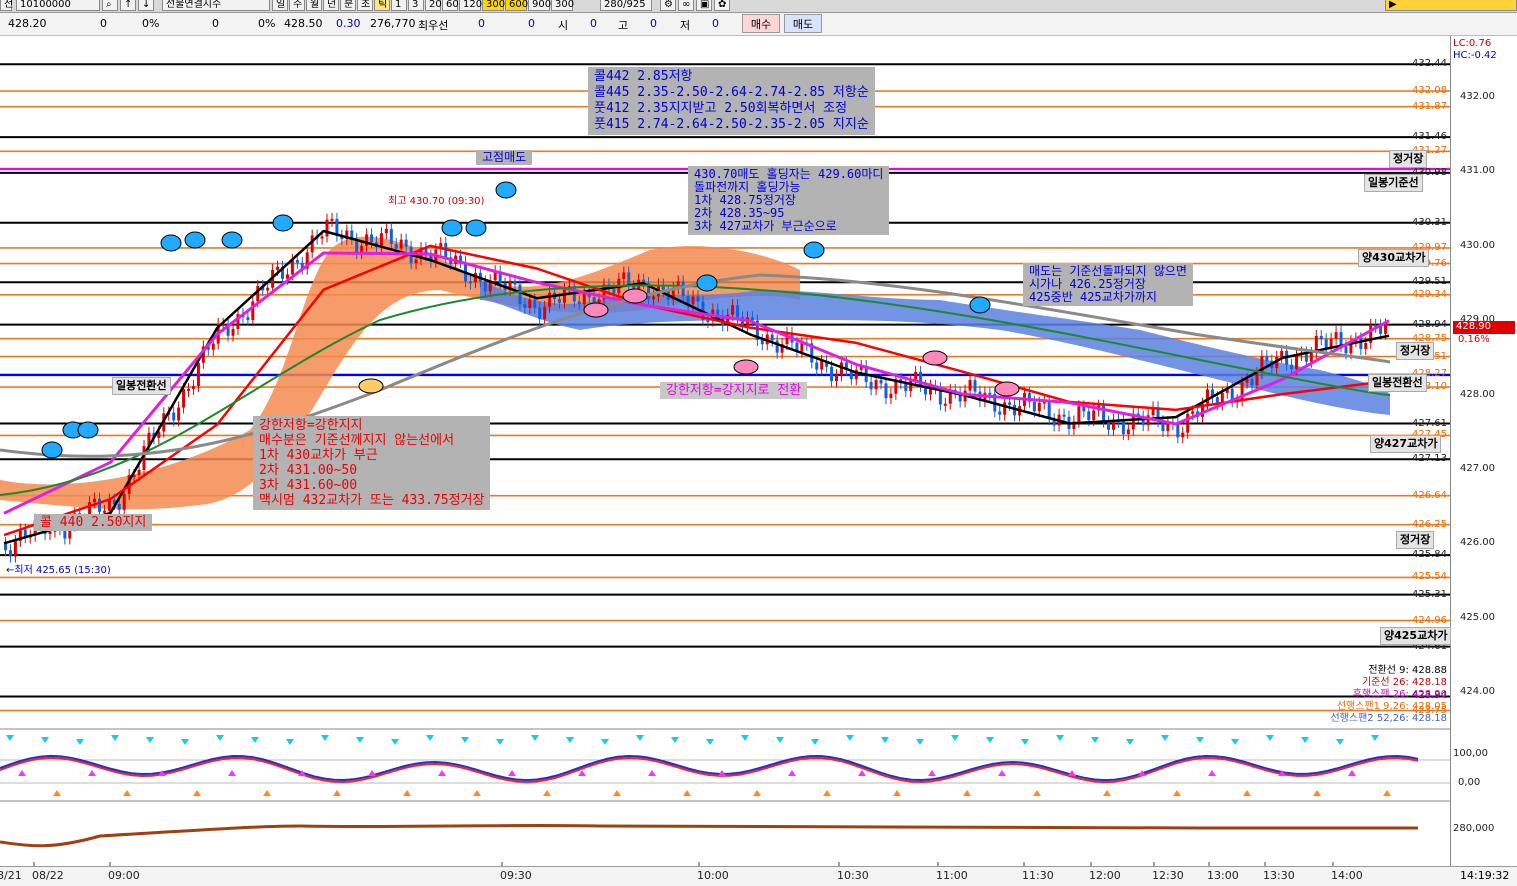 Image resolution: width=1517 pixels, height=886 pixels. I want to click on high-marker-label: 최고 430.70 (09:30), so click(436, 201).